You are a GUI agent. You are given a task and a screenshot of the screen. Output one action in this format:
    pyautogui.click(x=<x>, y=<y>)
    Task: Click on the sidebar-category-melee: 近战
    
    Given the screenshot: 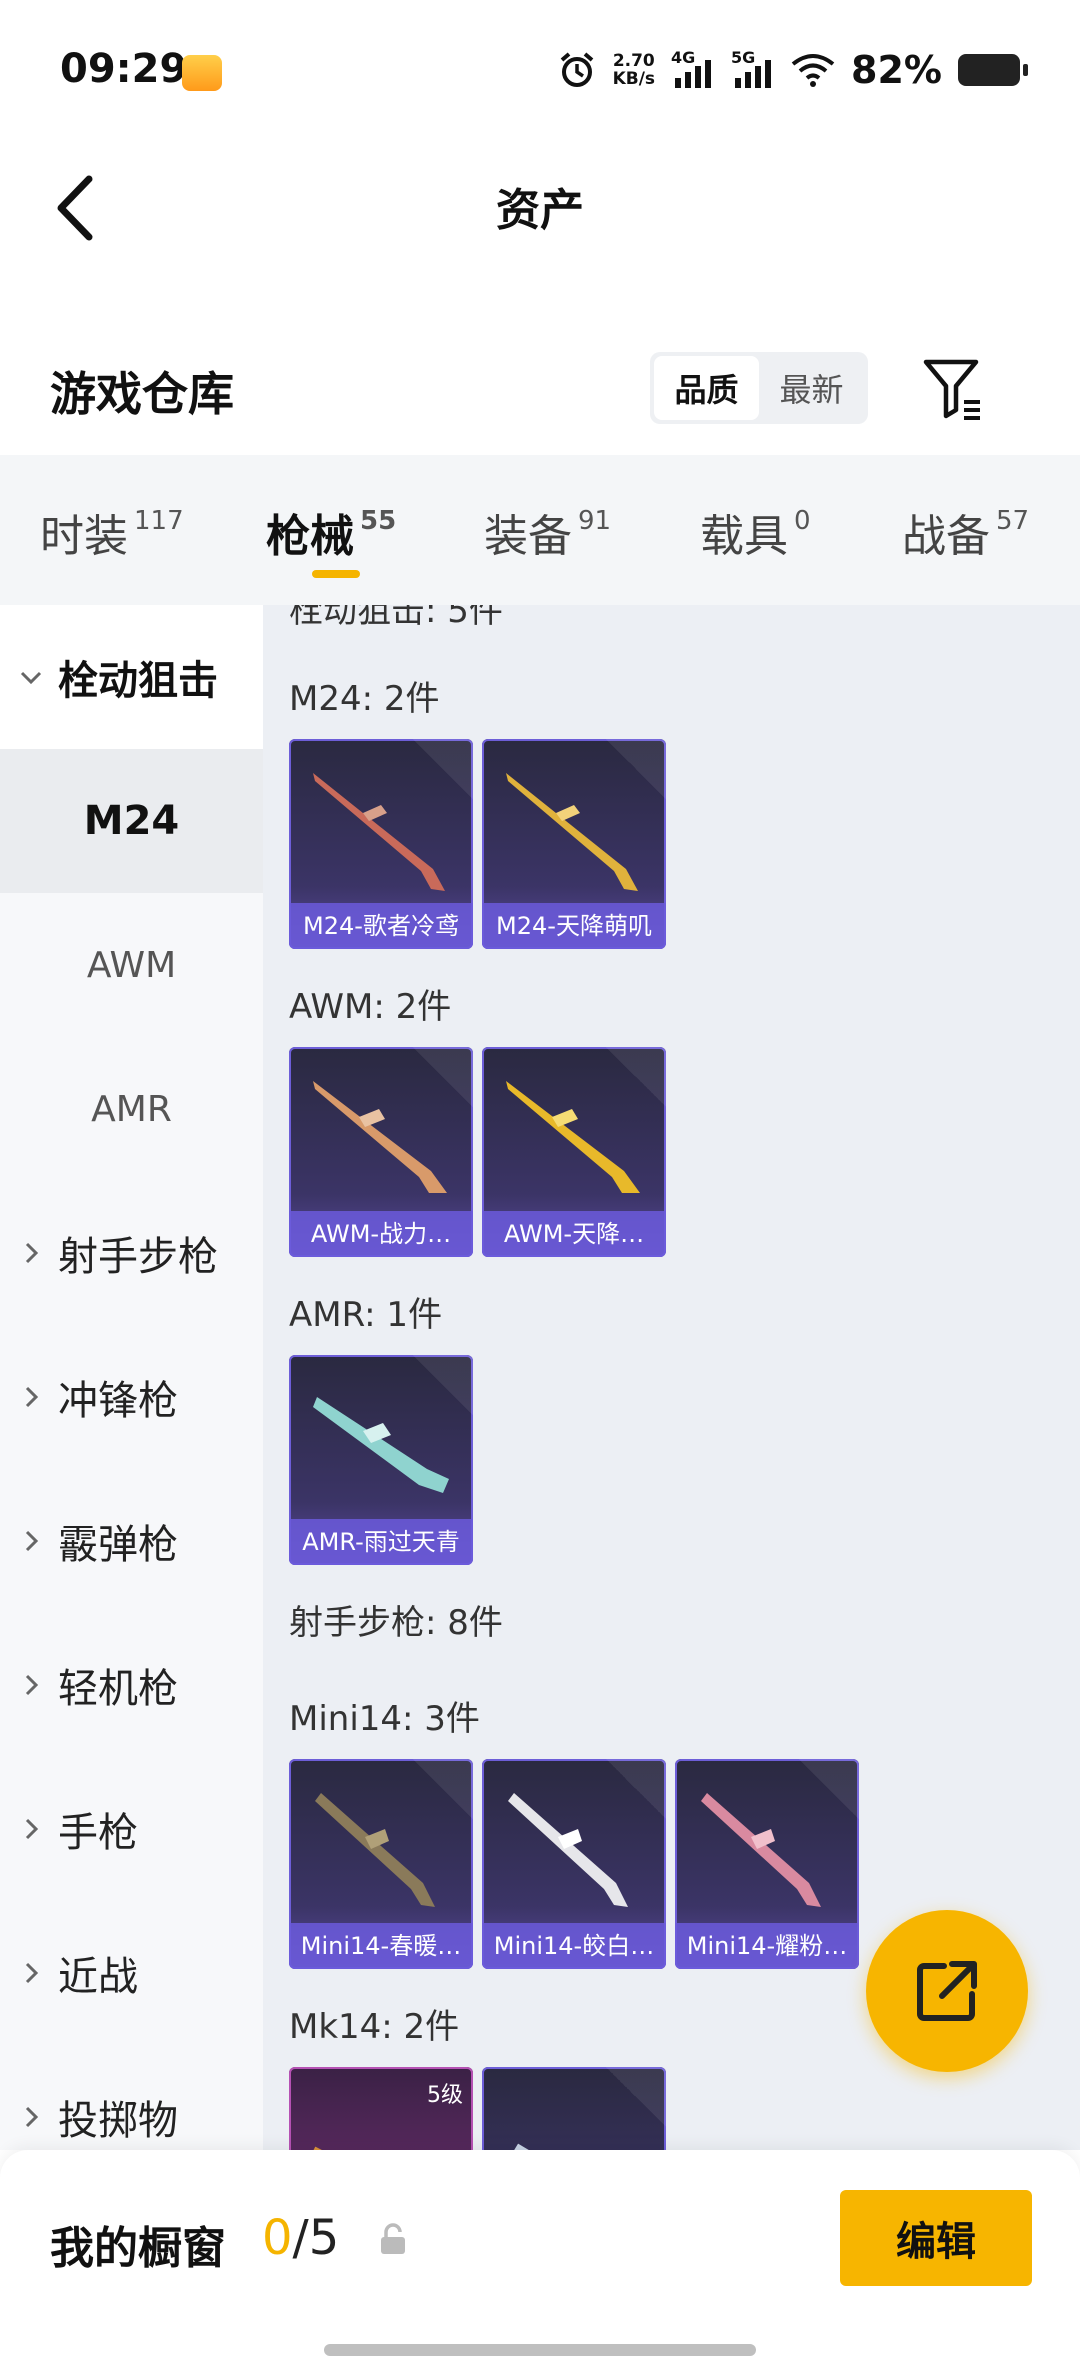 What is the action you would take?
    pyautogui.click(x=131, y=1973)
    